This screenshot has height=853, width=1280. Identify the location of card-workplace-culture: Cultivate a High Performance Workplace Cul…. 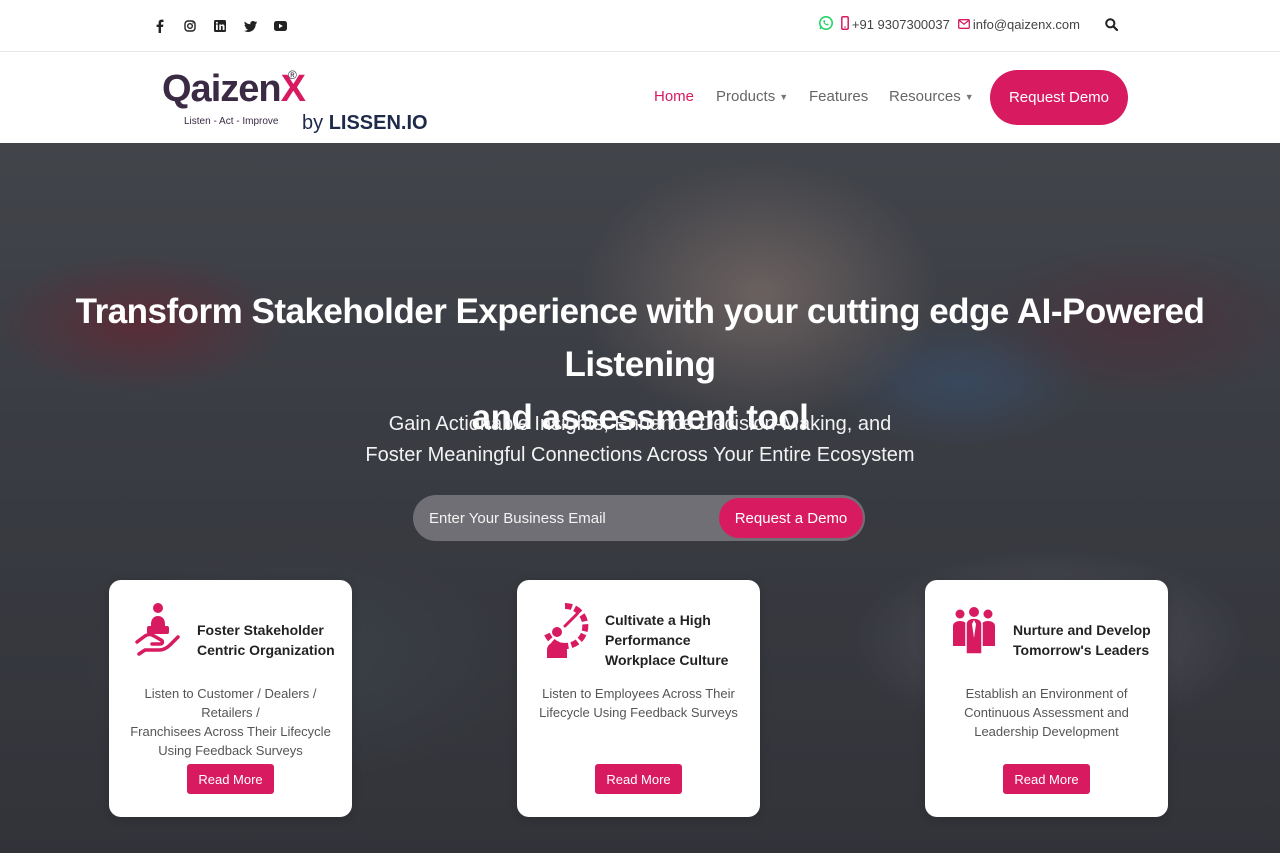
(638, 698).